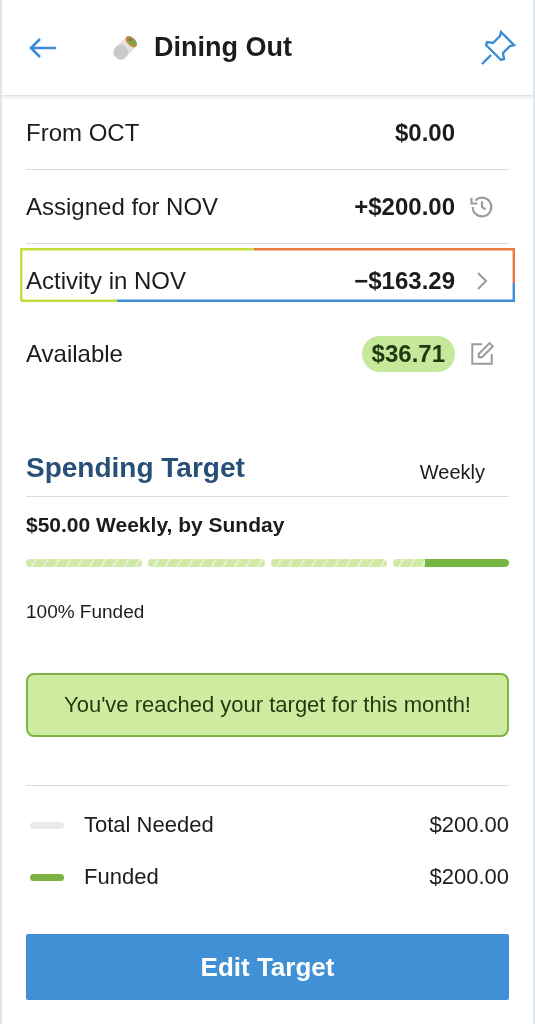 The height and width of the screenshot is (1024, 535). I want to click on back-arrow-icon, so click(43, 47).